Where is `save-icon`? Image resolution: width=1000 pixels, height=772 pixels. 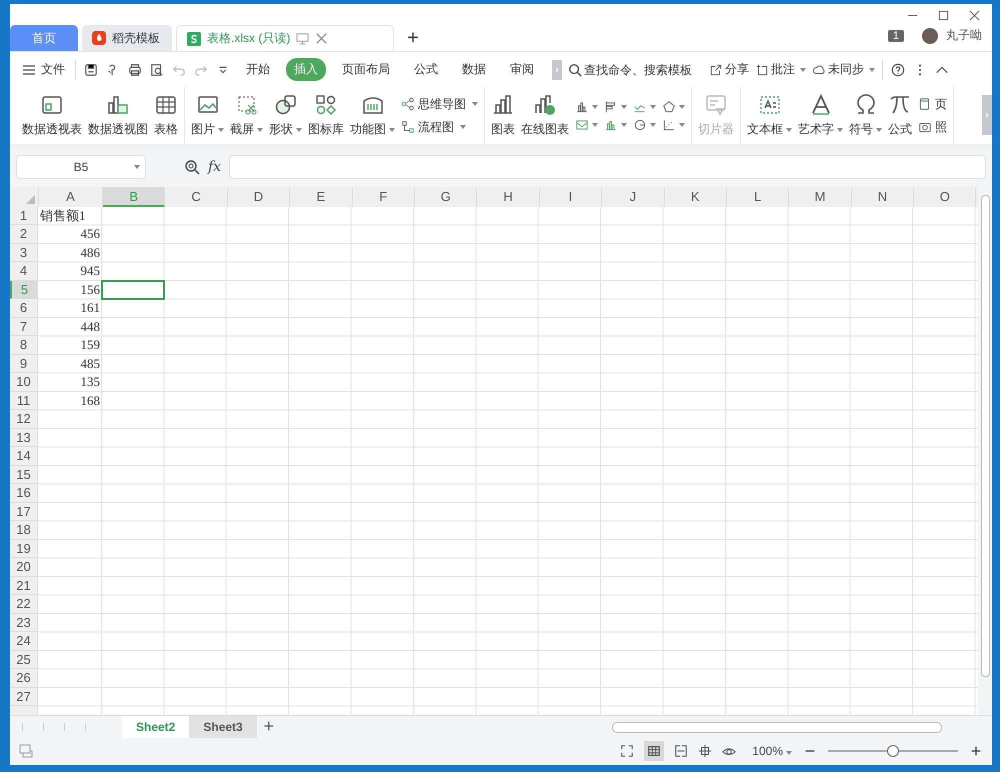
save-icon is located at coordinates (91, 69).